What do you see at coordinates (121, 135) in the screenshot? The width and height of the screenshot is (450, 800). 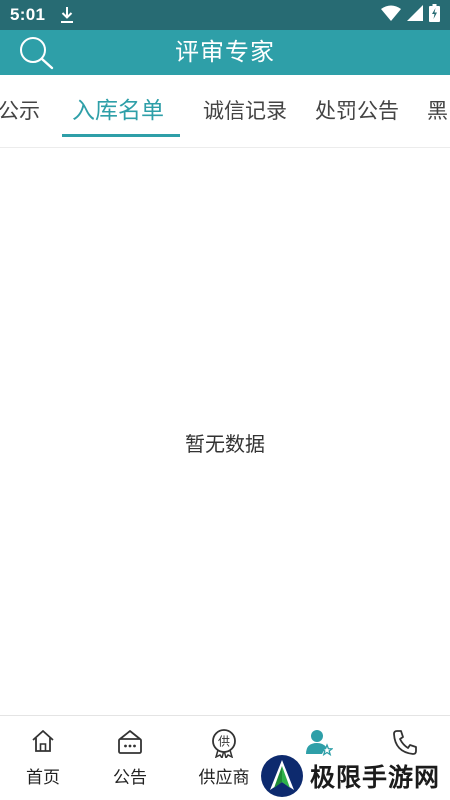 I see `active-tab-indicator` at bounding box center [121, 135].